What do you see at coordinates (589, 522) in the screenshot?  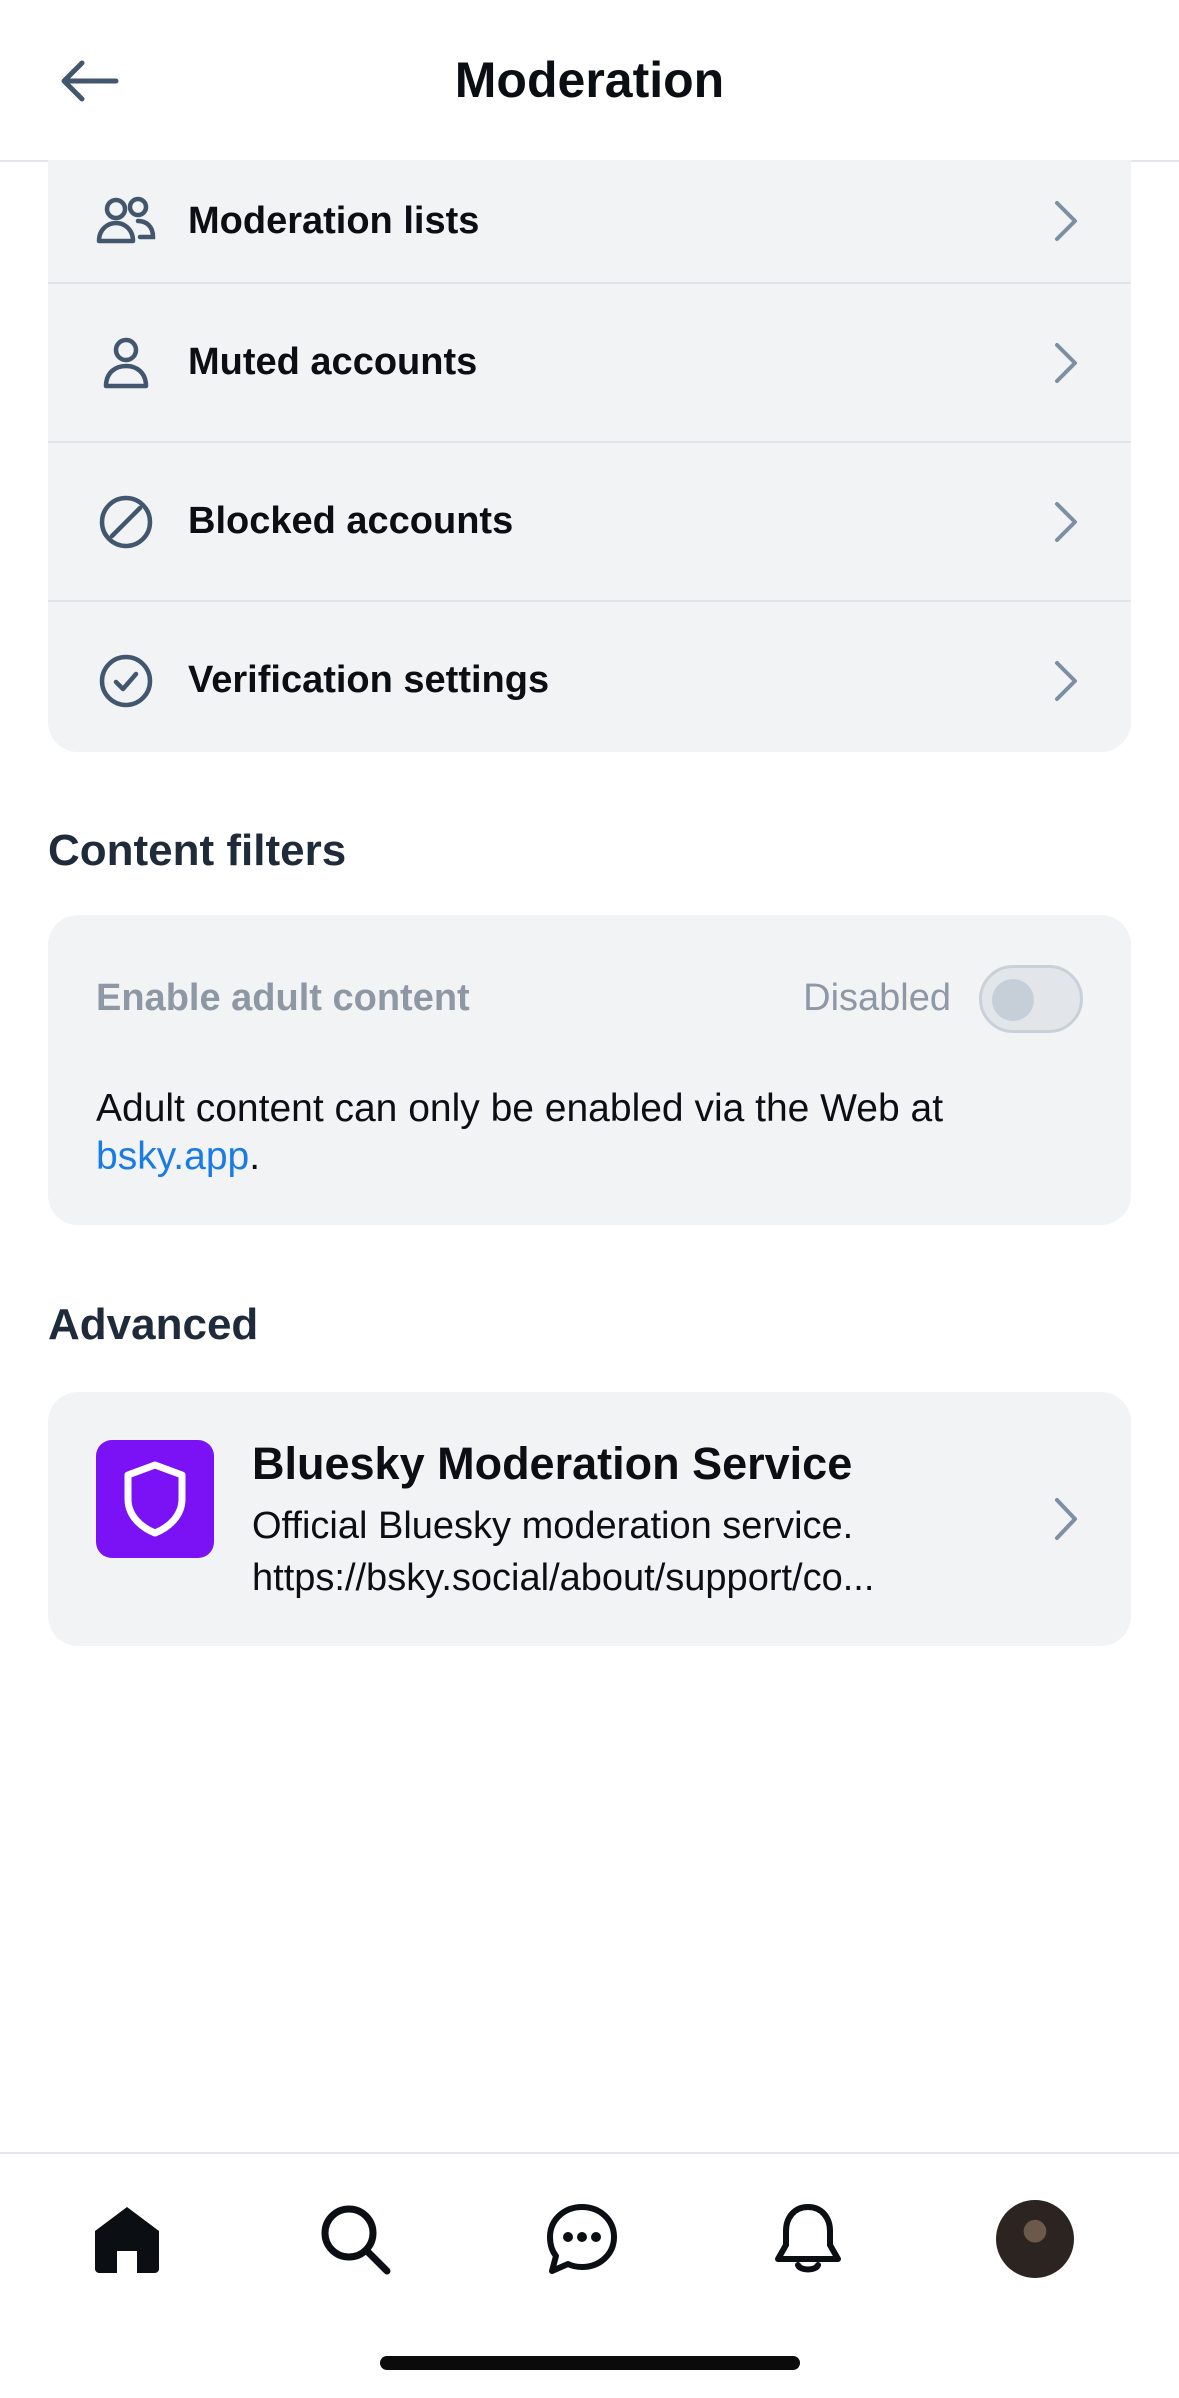 I see `blocked-accounts-item: Blocked accounts` at bounding box center [589, 522].